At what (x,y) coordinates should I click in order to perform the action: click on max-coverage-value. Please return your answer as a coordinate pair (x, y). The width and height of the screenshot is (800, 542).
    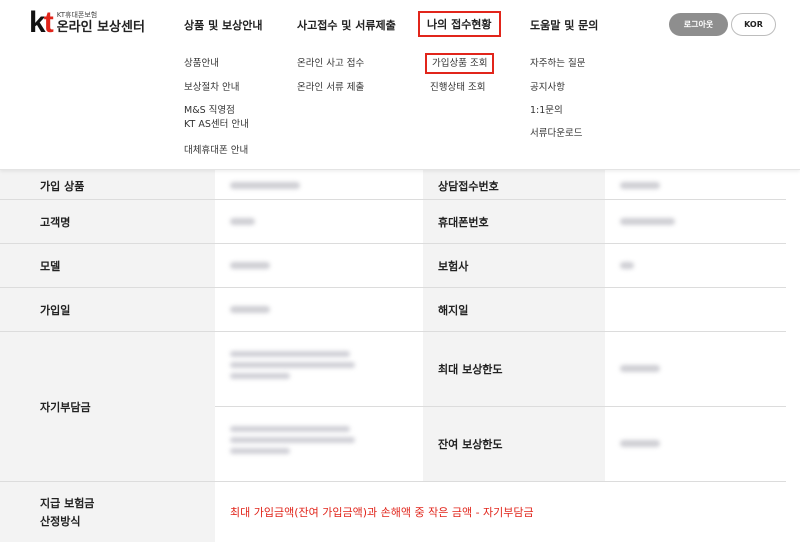
    Looking at the image, I should click on (695, 369).